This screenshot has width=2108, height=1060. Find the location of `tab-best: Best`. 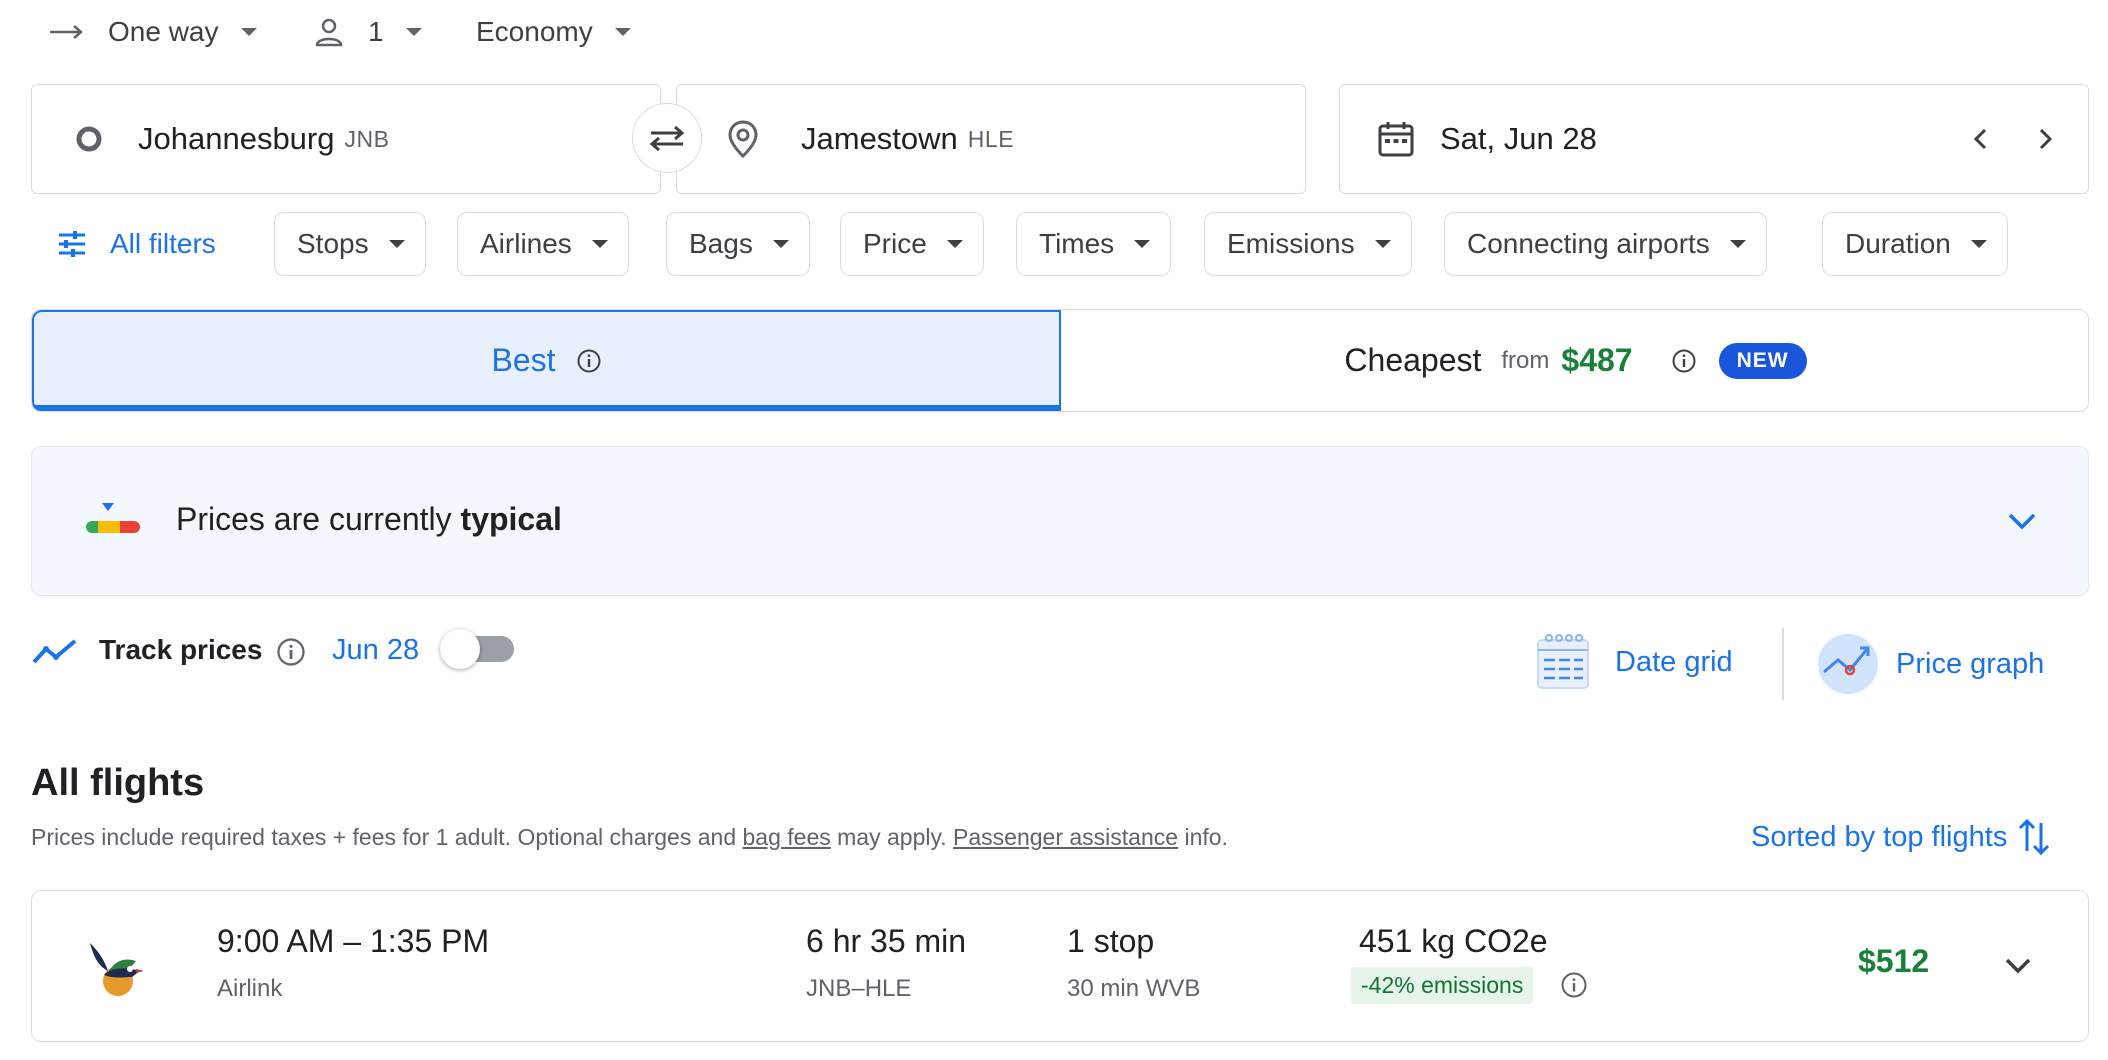

tab-best: Best is located at coordinates (546, 360).